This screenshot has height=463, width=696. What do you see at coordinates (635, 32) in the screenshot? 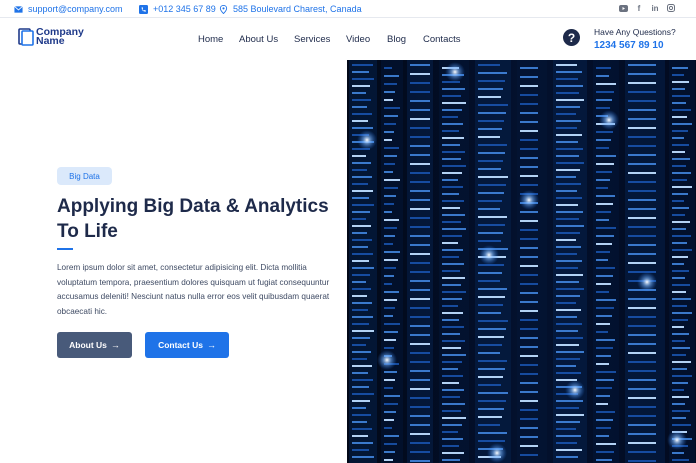
I see `questions-title: Have Any Questions?` at bounding box center [635, 32].